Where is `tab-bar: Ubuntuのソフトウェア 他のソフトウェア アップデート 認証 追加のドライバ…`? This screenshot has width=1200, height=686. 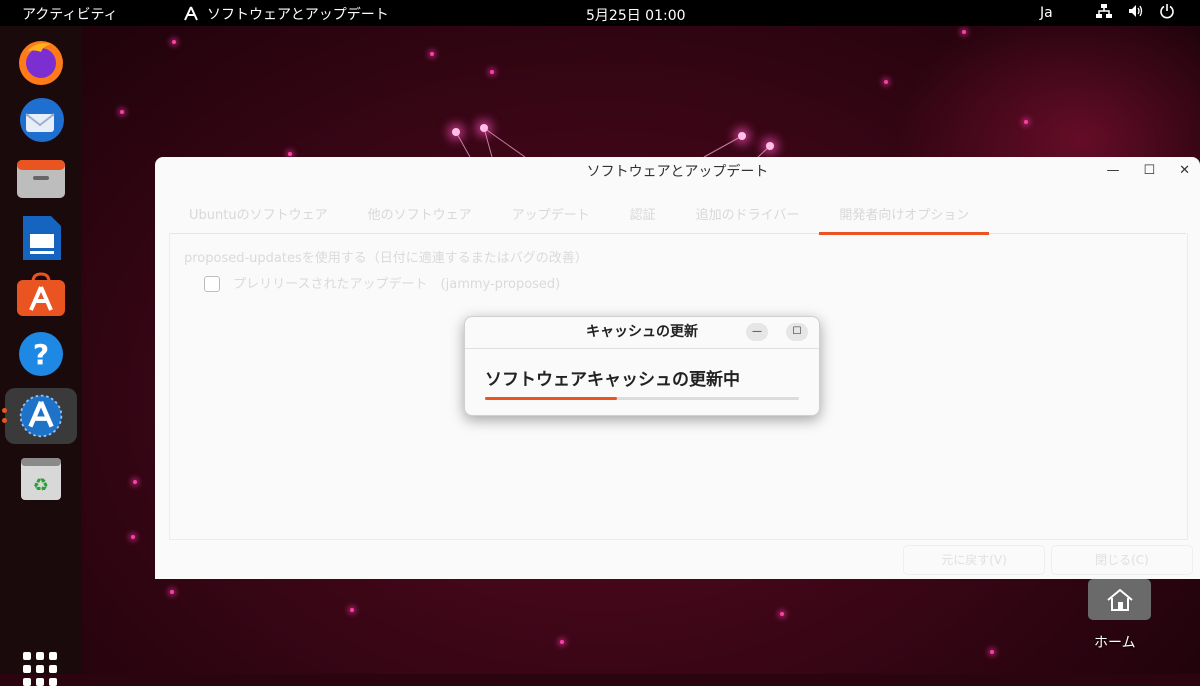
tab-bar: Ubuntuのソフトウェア 他のソフトウェア アップデート 認証 追加のドライバ… is located at coordinates (677, 217).